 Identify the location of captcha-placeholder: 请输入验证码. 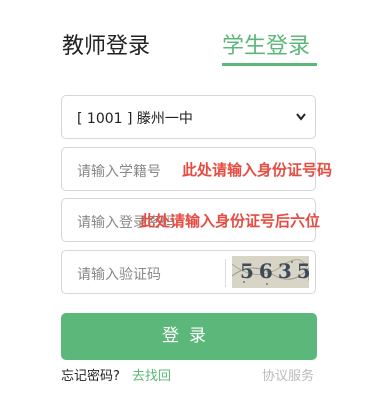
(119, 275).